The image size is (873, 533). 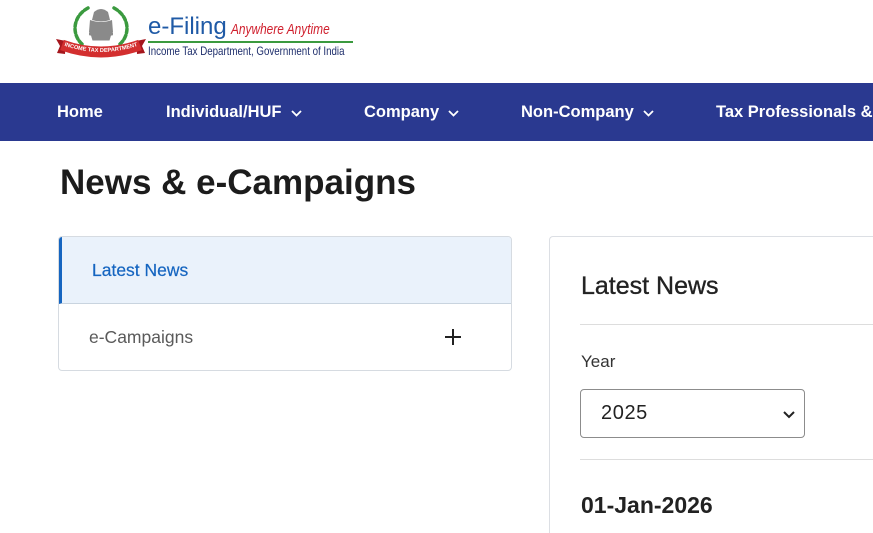 I want to click on page-title: News & e-Campaigns, so click(x=238, y=182).